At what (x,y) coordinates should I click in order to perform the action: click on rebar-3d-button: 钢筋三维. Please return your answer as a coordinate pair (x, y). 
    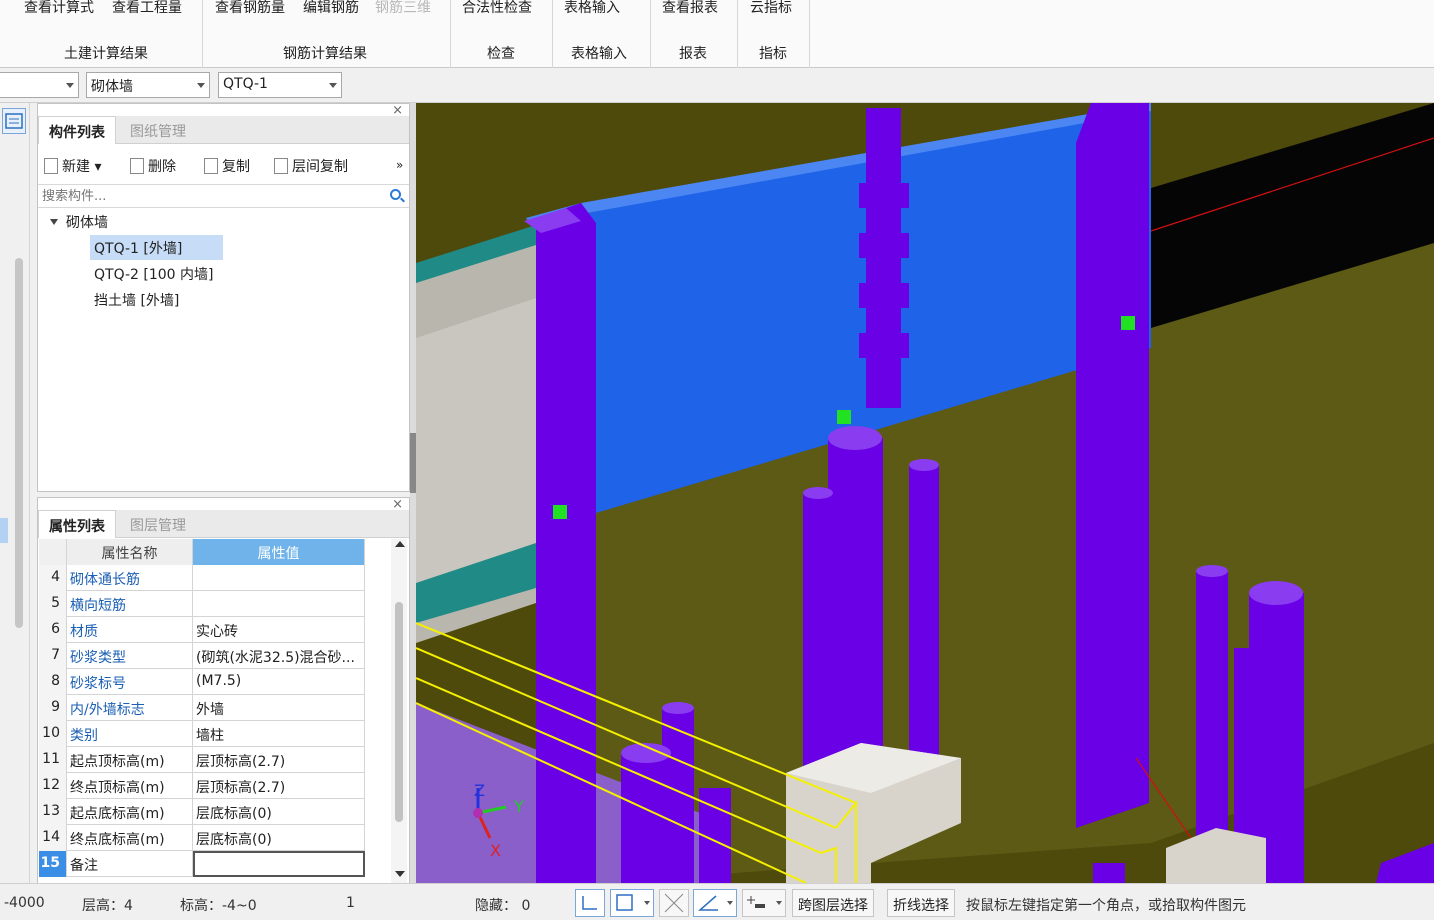
    Looking at the image, I should click on (403, 8).